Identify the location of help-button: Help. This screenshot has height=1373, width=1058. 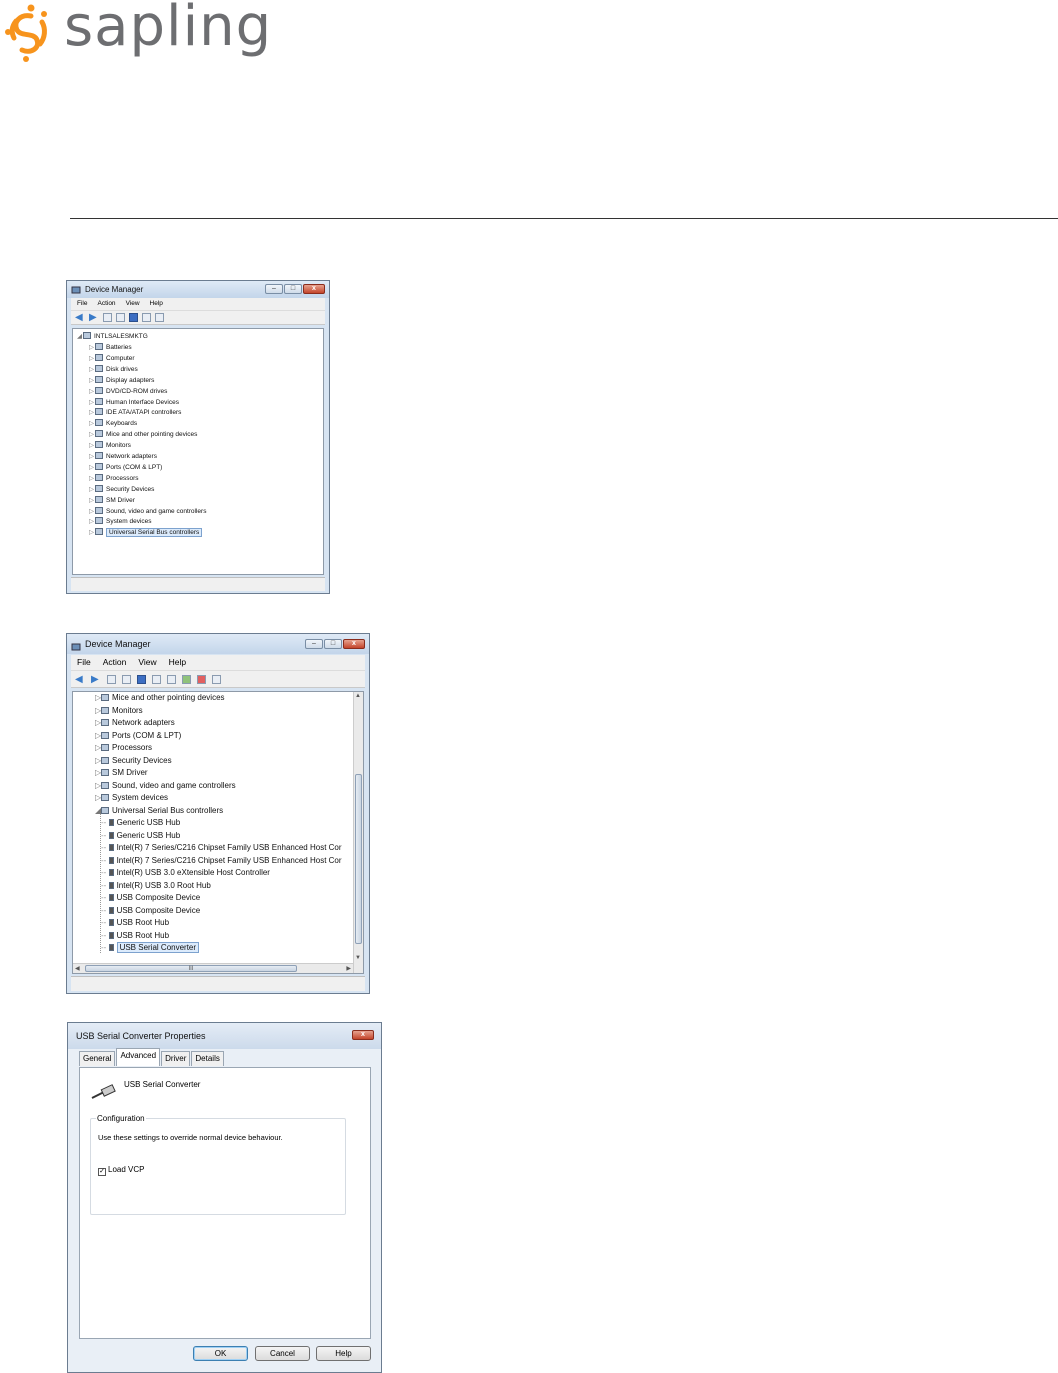
(343, 1353).